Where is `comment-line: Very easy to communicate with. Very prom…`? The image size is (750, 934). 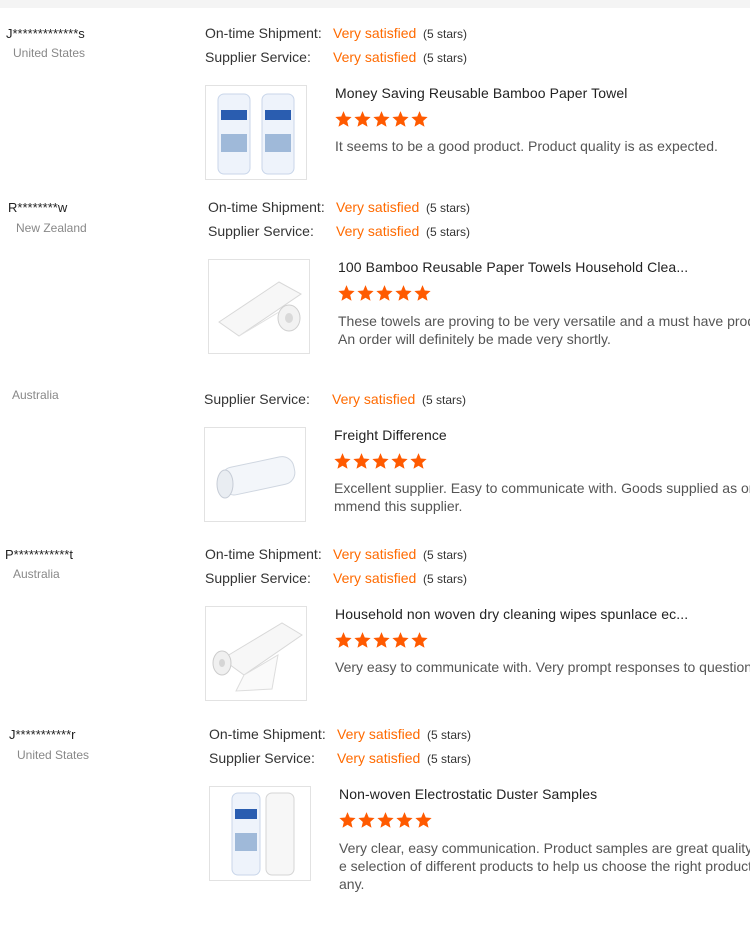
comment-line: Very easy to communicate with. Very prom… is located at coordinates (542, 667).